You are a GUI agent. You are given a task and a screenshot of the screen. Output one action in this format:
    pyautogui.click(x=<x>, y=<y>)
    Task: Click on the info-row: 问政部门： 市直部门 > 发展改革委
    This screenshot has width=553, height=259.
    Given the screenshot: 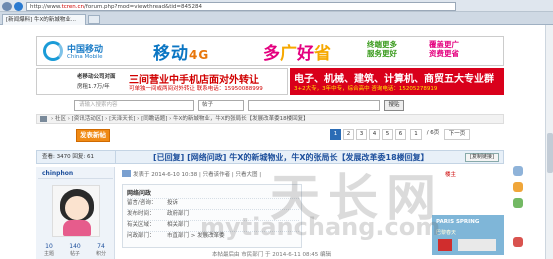 What is the action you would take?
    pyautogui.click(x=213, y=236)
    